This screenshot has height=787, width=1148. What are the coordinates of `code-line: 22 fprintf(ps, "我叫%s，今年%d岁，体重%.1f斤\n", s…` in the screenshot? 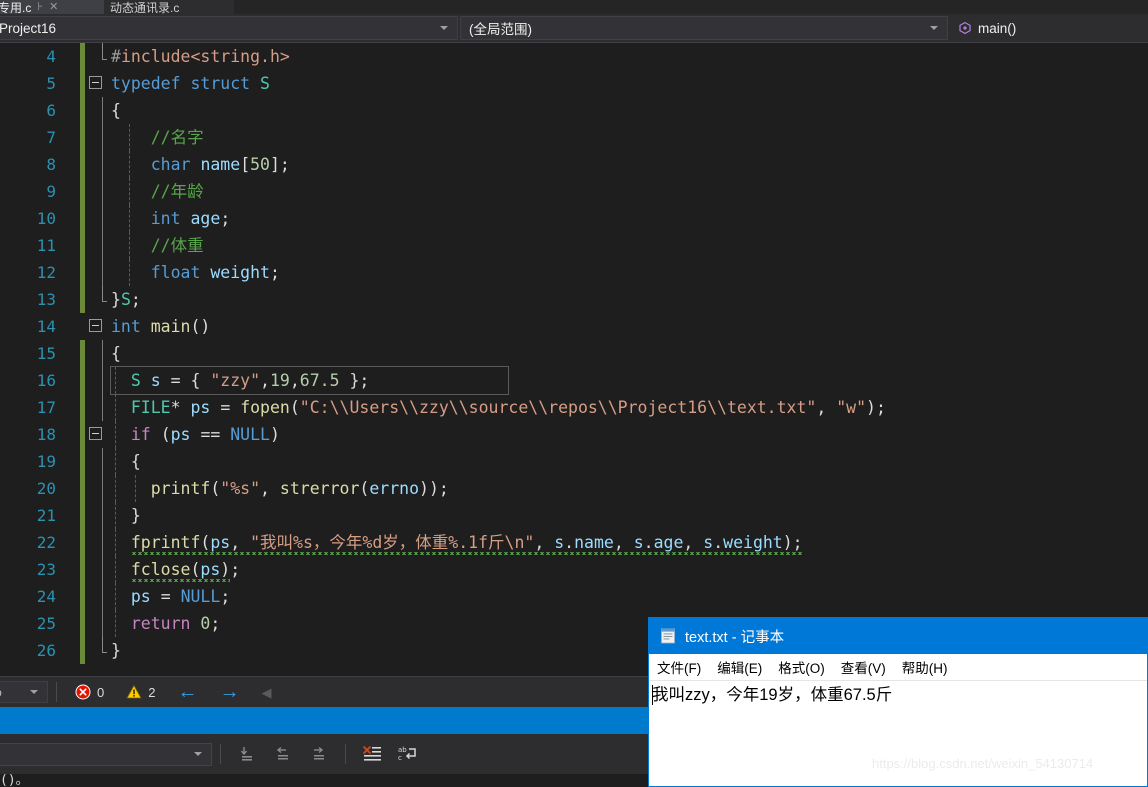 It's located at (574, 542).